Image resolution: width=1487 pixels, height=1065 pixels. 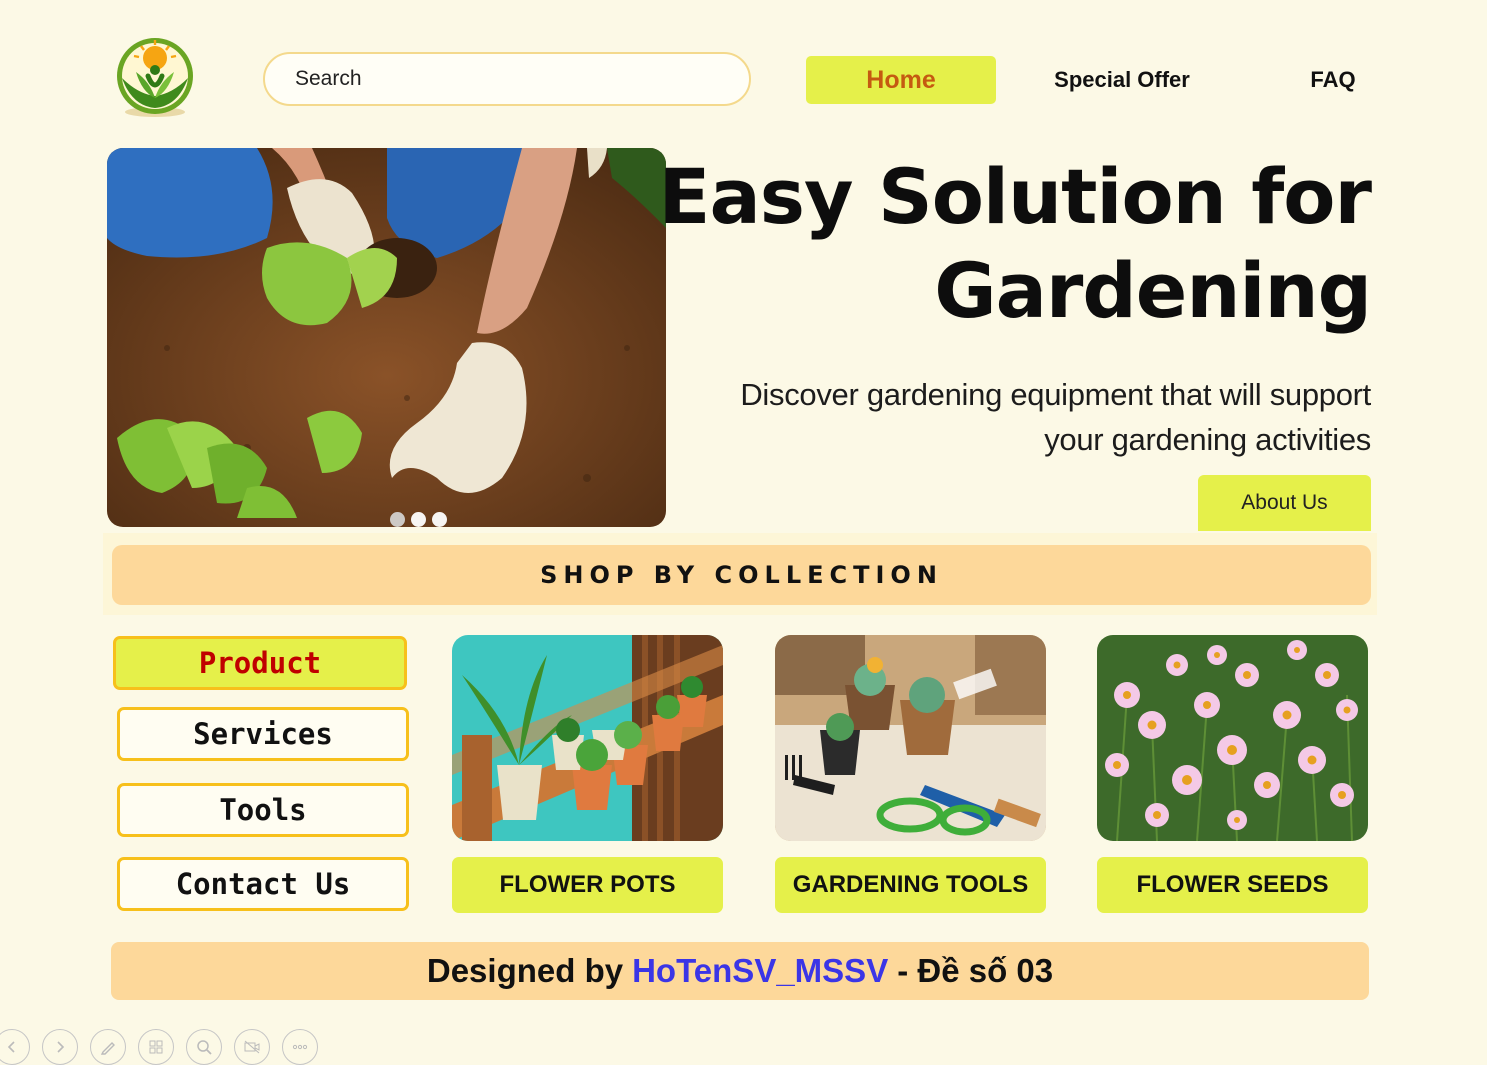 I want to click on hero-gardening-photo, so click(x=386, y=337).